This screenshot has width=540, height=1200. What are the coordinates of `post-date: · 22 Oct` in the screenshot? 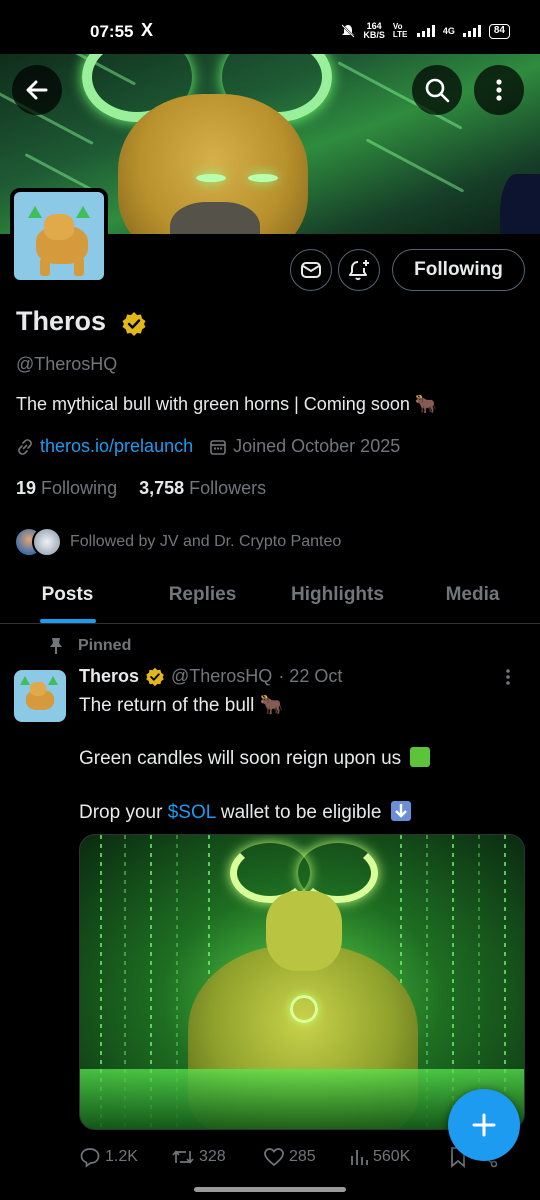 It's located at (310, 676).